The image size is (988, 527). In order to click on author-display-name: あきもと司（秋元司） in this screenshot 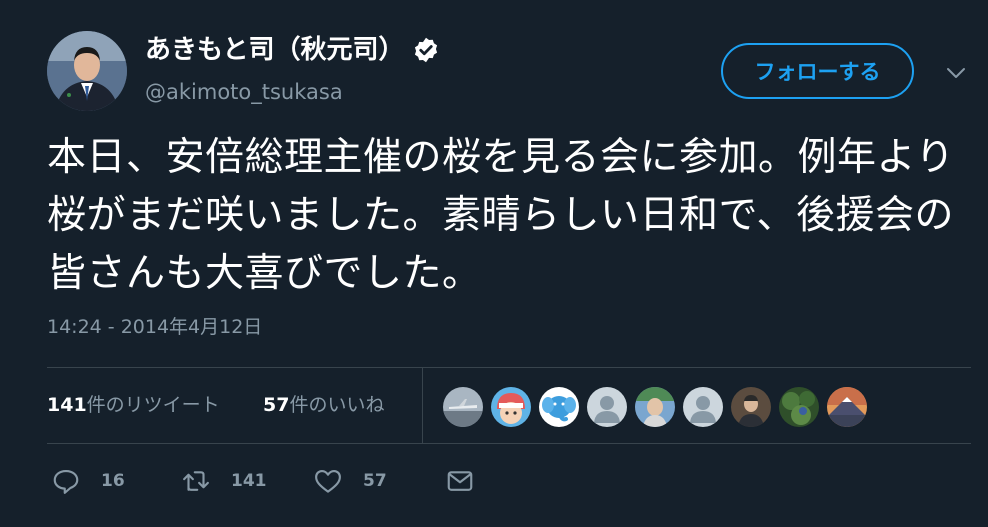, I will do `click(292, 50)`.